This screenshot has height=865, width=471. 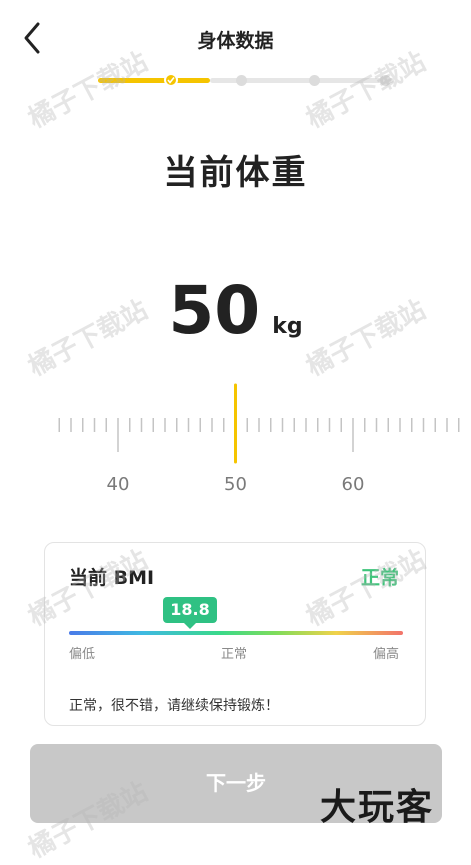 I want to click on bmi-title: 当前 BMI, so click(x=112, y=578).